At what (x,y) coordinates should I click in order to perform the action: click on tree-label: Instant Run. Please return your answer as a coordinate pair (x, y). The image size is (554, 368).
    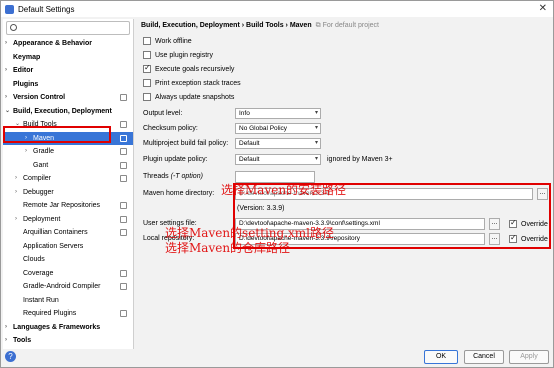
    Looking at the image, I should click on (41, 300).